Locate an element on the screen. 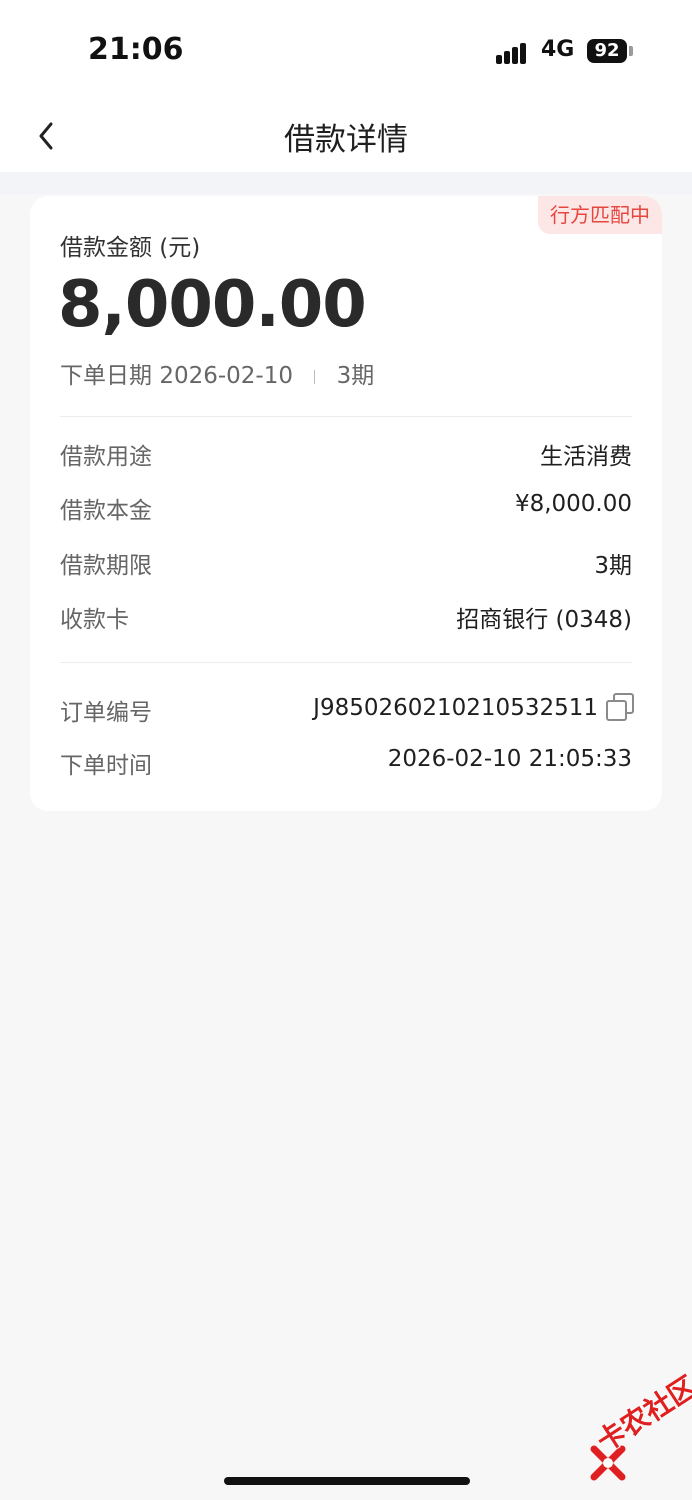 This screenshot has width=692, height=1500. detail-value: ¥8,000.00 is located at coordinates (573, 504).